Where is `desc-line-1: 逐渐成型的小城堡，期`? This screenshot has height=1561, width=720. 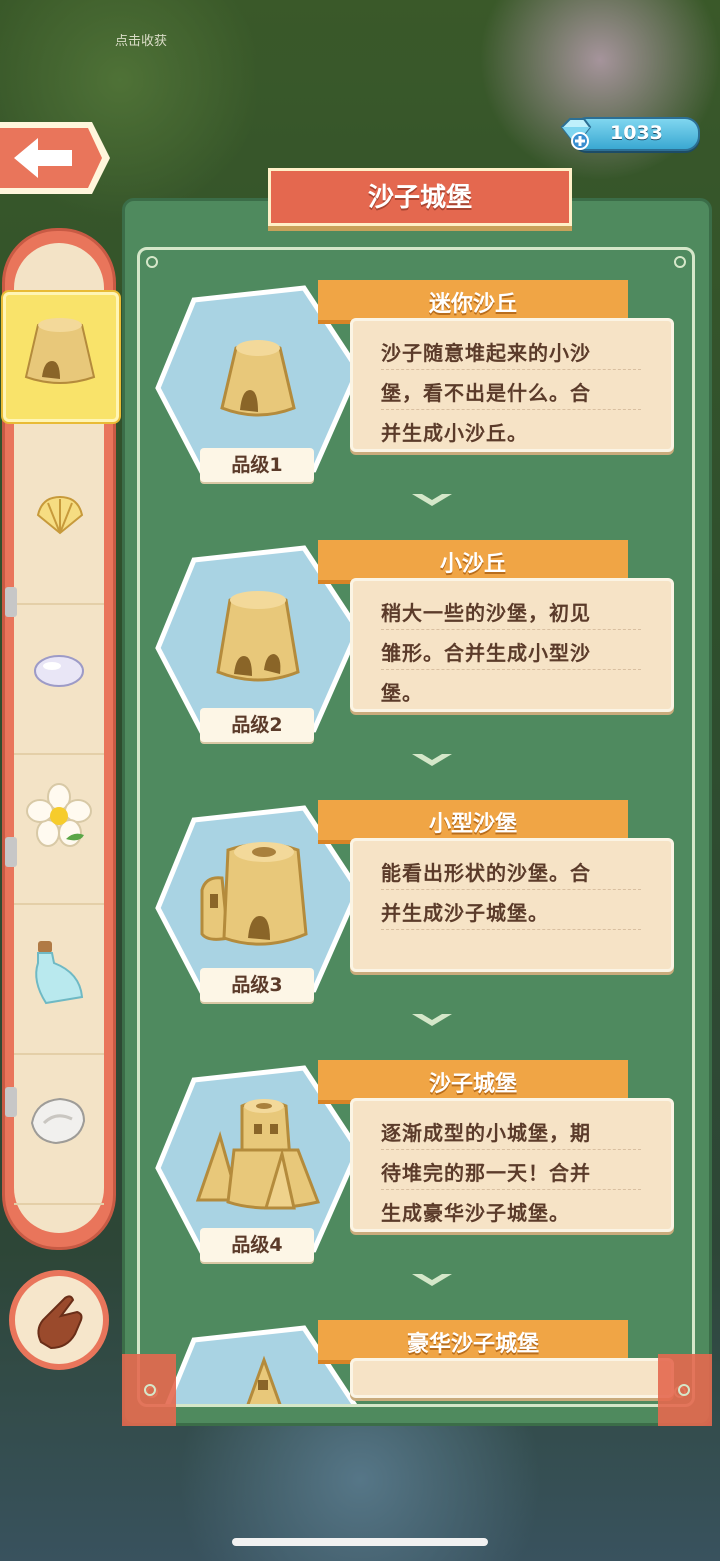
desc-line-1: 逐渐成型的小城堡，期 is located at coordinates (486, 1133).